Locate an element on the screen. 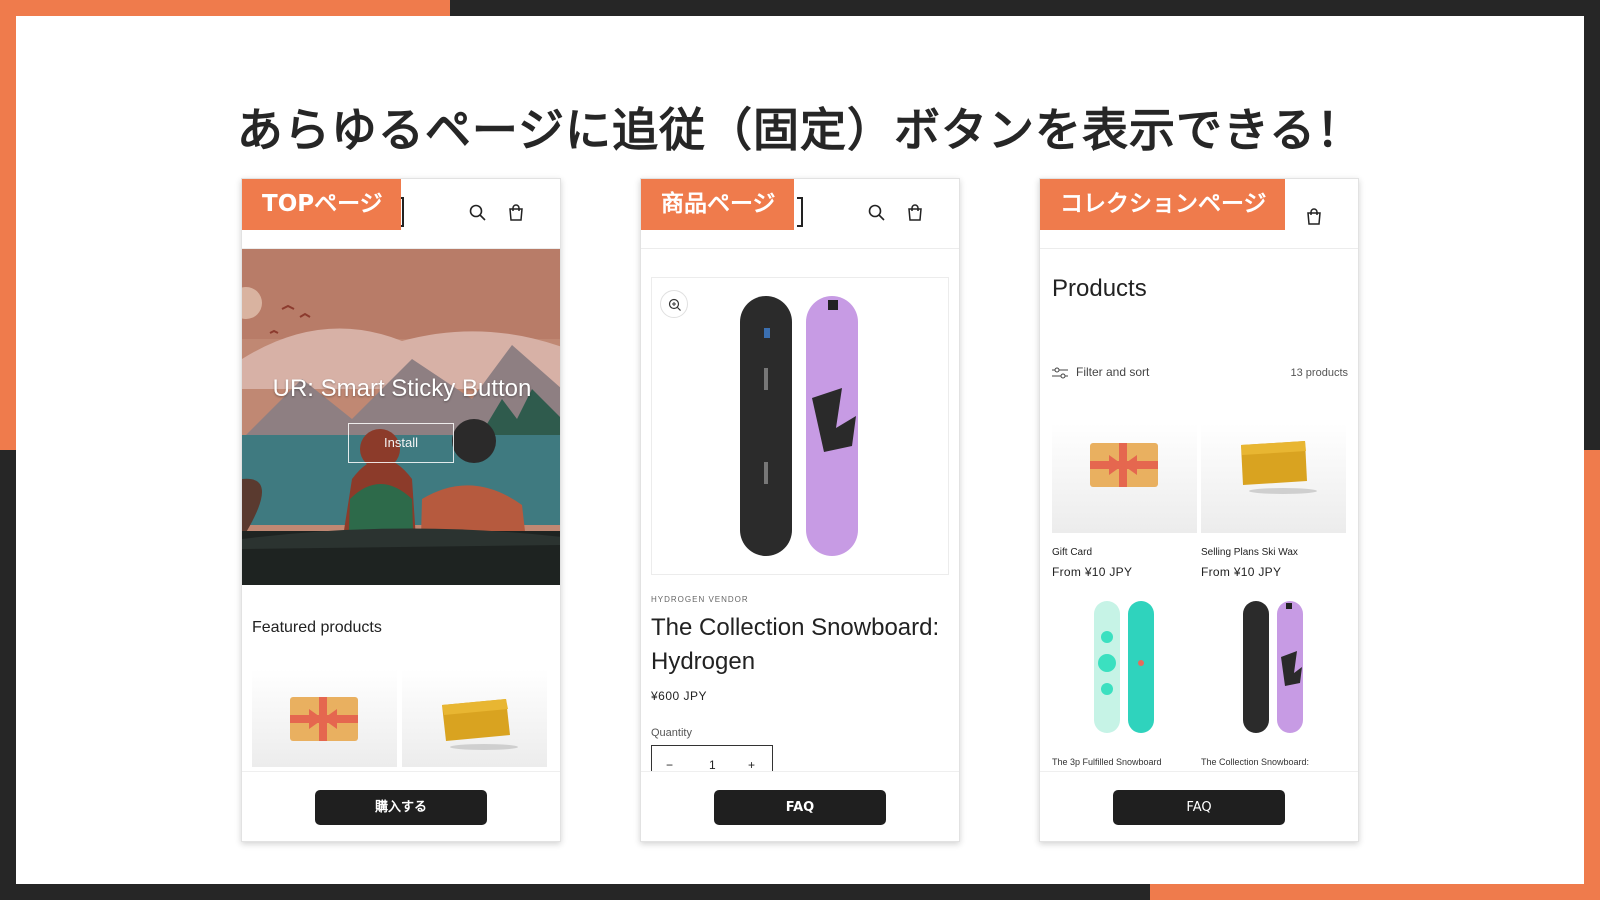  sticky-bar: 購入する is located at coordinates (401, 806).